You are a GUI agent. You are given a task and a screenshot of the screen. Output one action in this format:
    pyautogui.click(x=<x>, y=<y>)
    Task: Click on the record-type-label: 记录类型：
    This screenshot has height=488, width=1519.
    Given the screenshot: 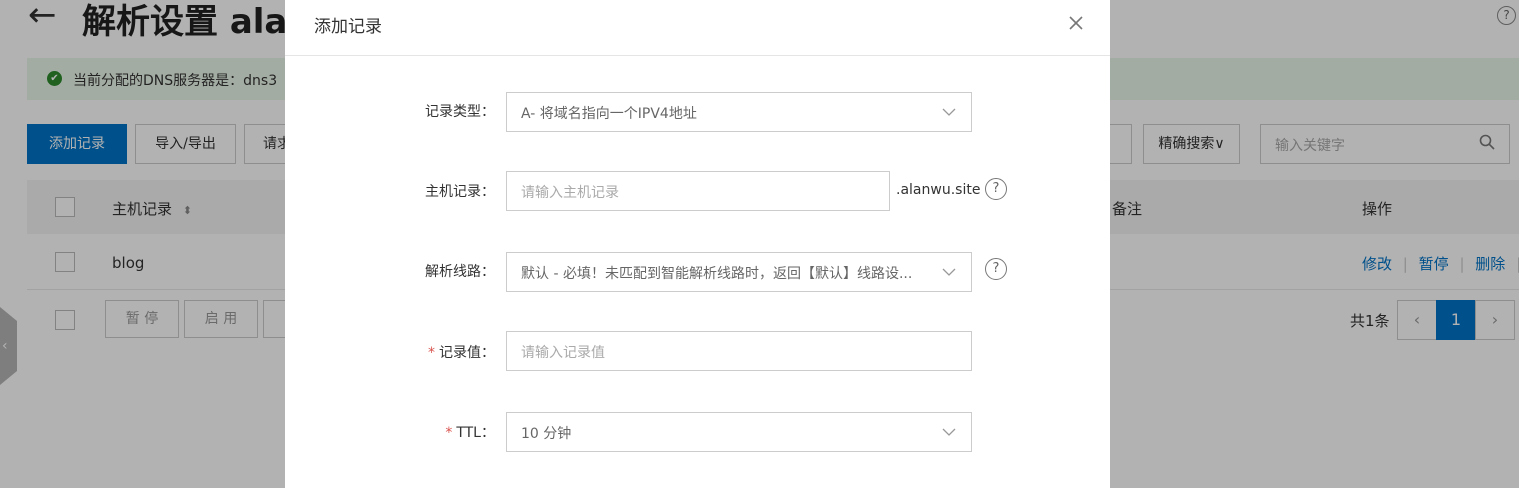 What is the action you would take?
    pyautogui.click(x=460, y=112)
    